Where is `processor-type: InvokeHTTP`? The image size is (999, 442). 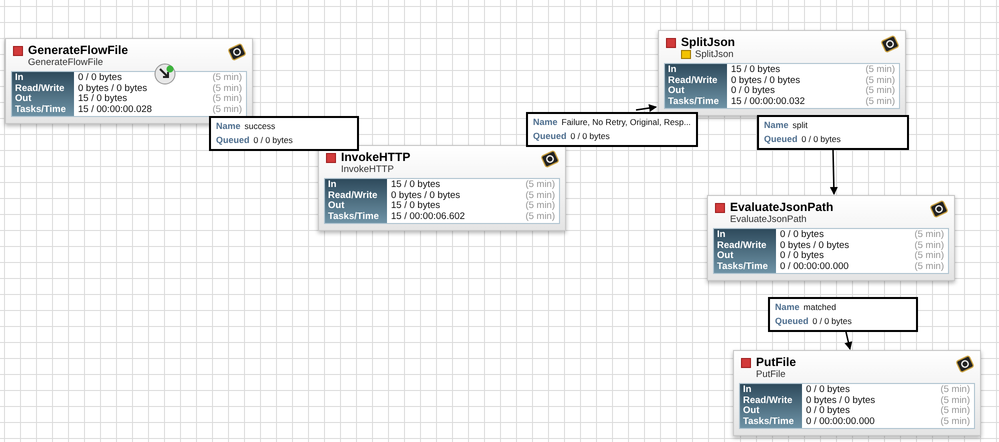
processor-type: InvokeHTTP is located at coordinates (367, 169).